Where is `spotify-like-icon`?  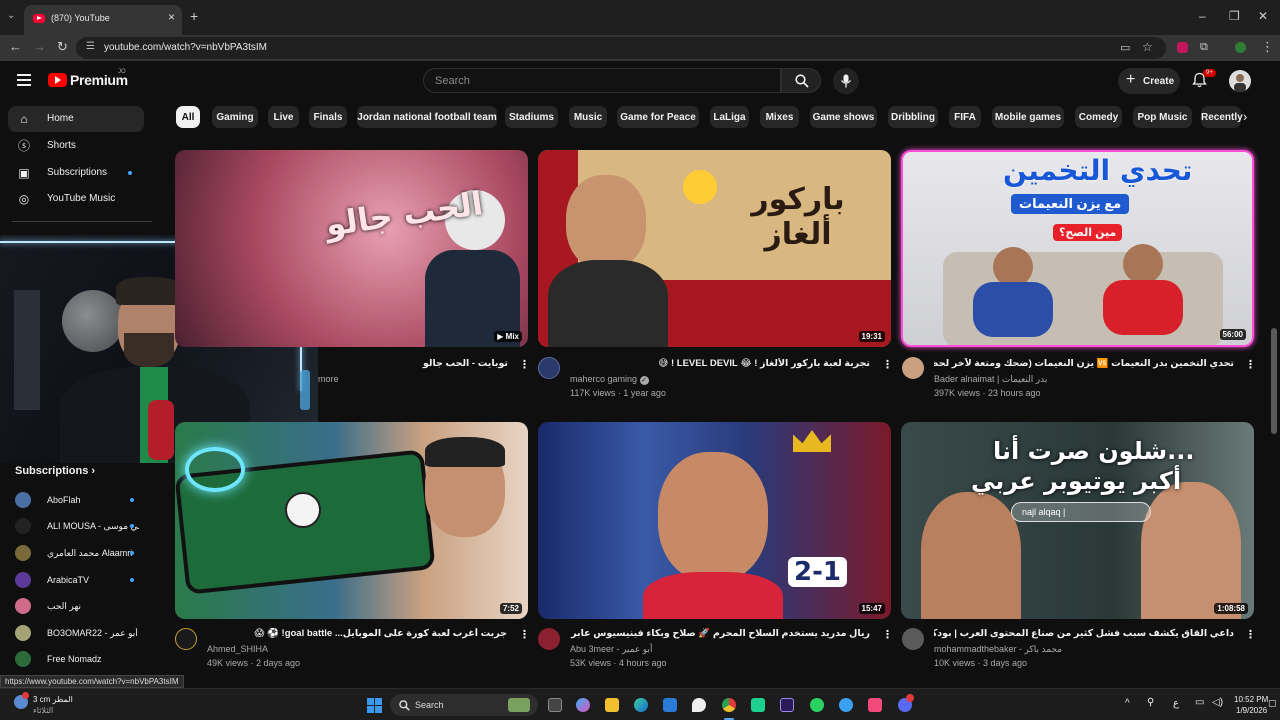 spotify-like-icon is located at coordinates (758, 705).